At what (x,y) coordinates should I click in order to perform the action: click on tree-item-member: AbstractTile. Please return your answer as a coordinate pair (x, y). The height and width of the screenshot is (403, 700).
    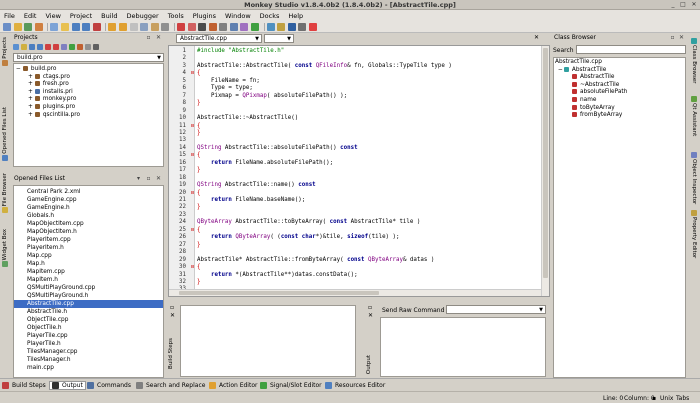
    Looking at the image, I should click on (619, 78).